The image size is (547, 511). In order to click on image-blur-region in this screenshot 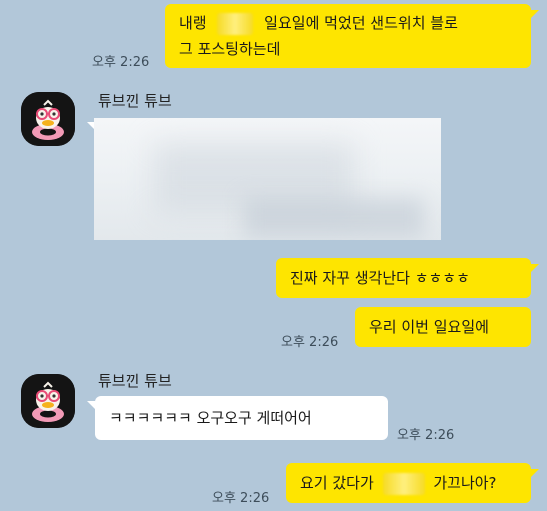, I will do `click(334, 218)`.